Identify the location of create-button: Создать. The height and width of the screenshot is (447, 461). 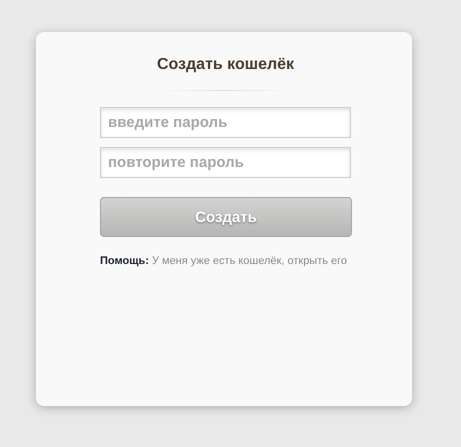
(226, 217).